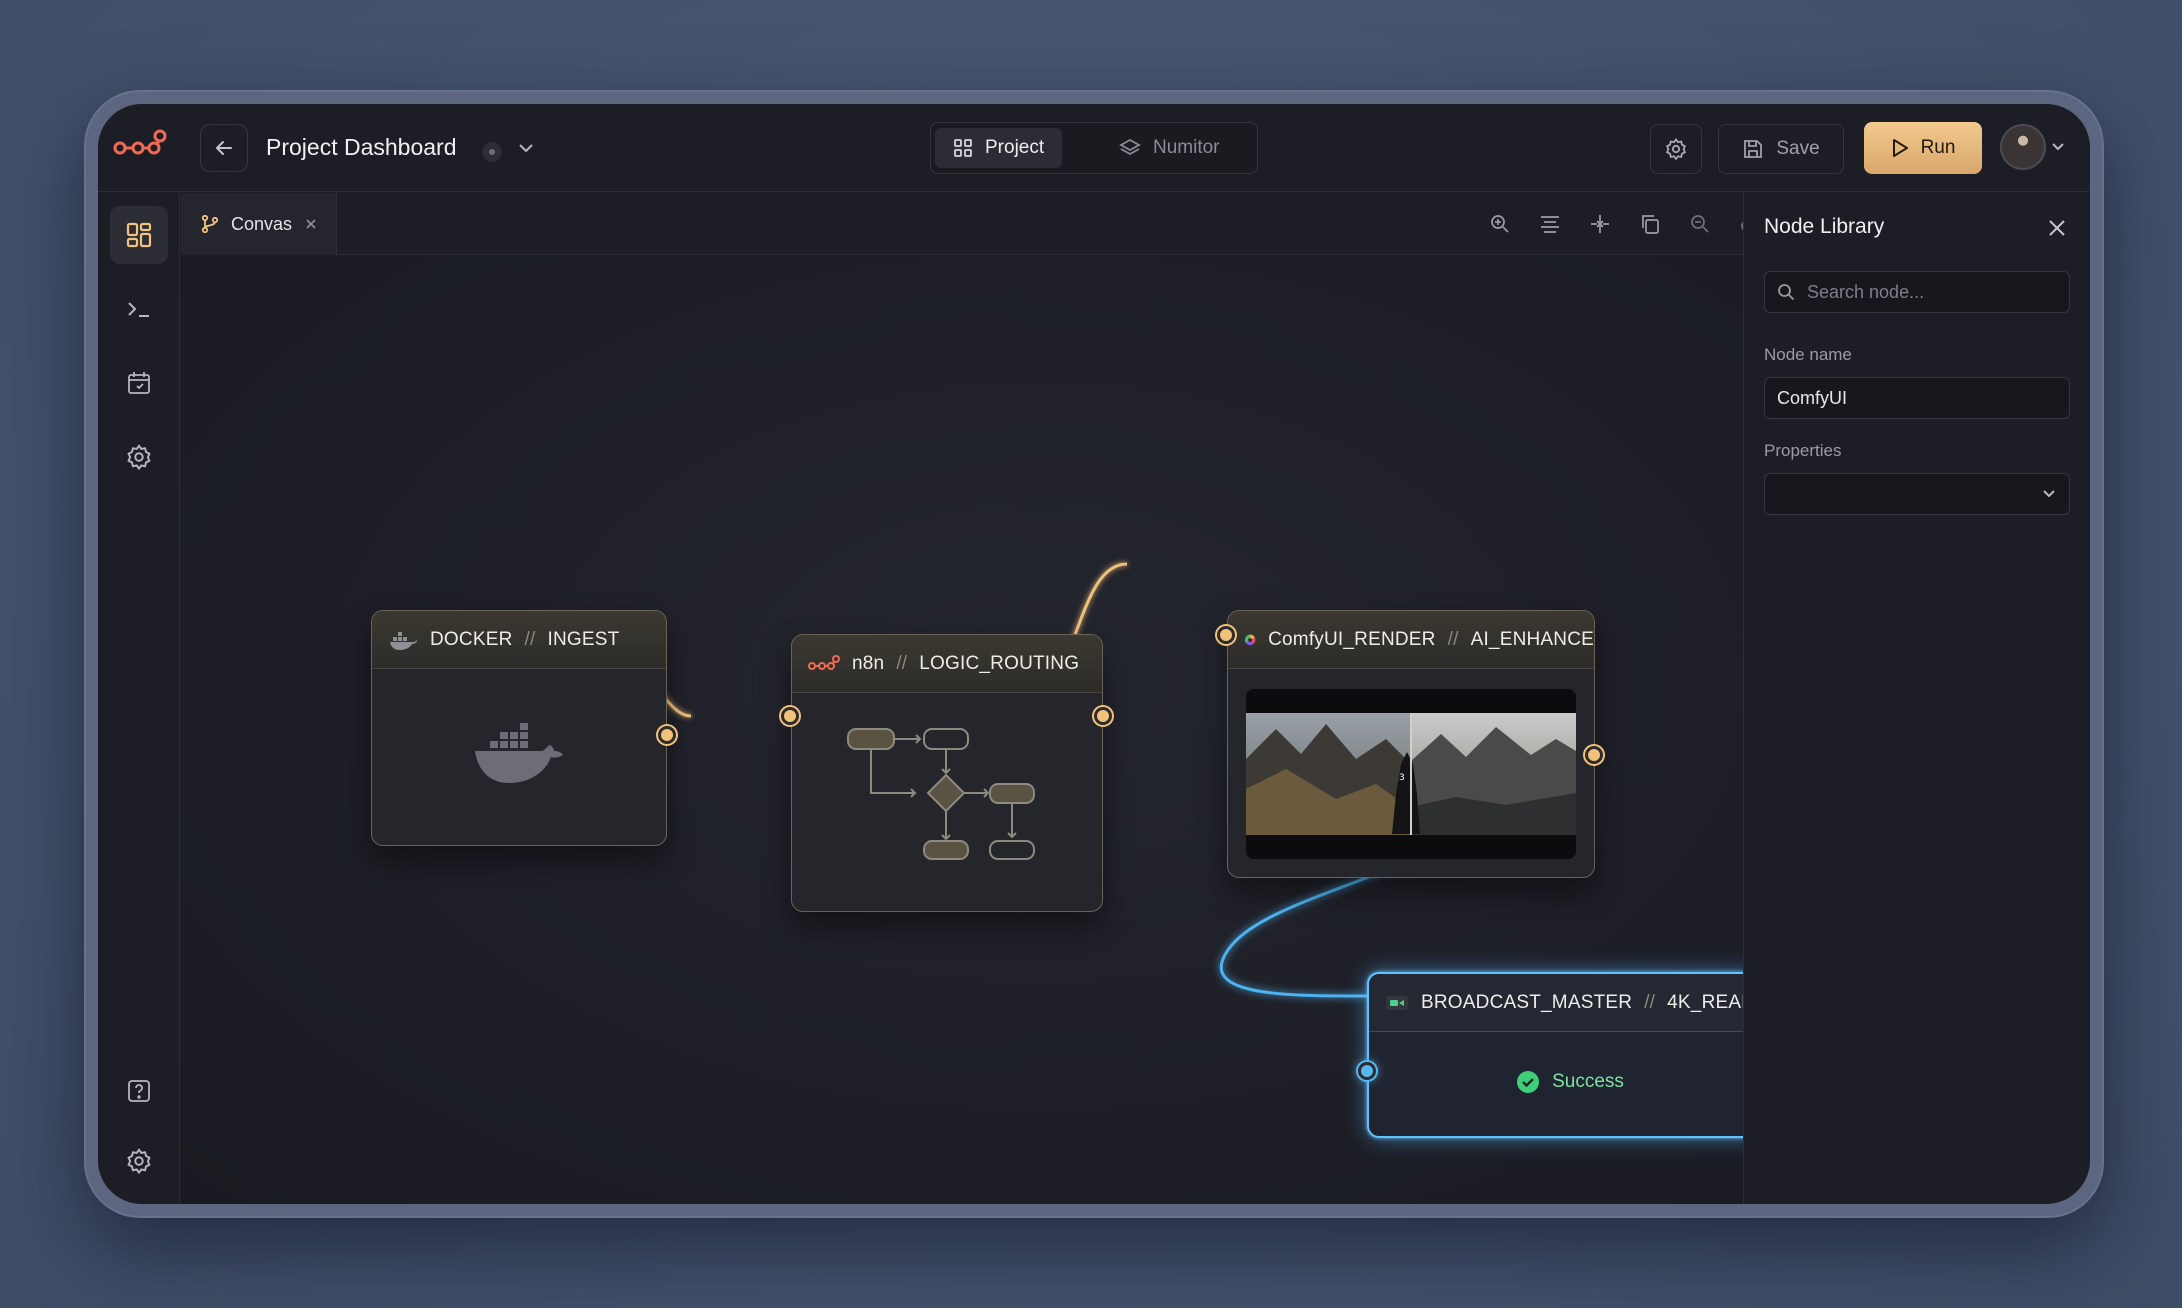  What do you see at coordinates (1798, 148) in the screenshot?
I see `save-label: Save` at bounding box center [1798, 148].